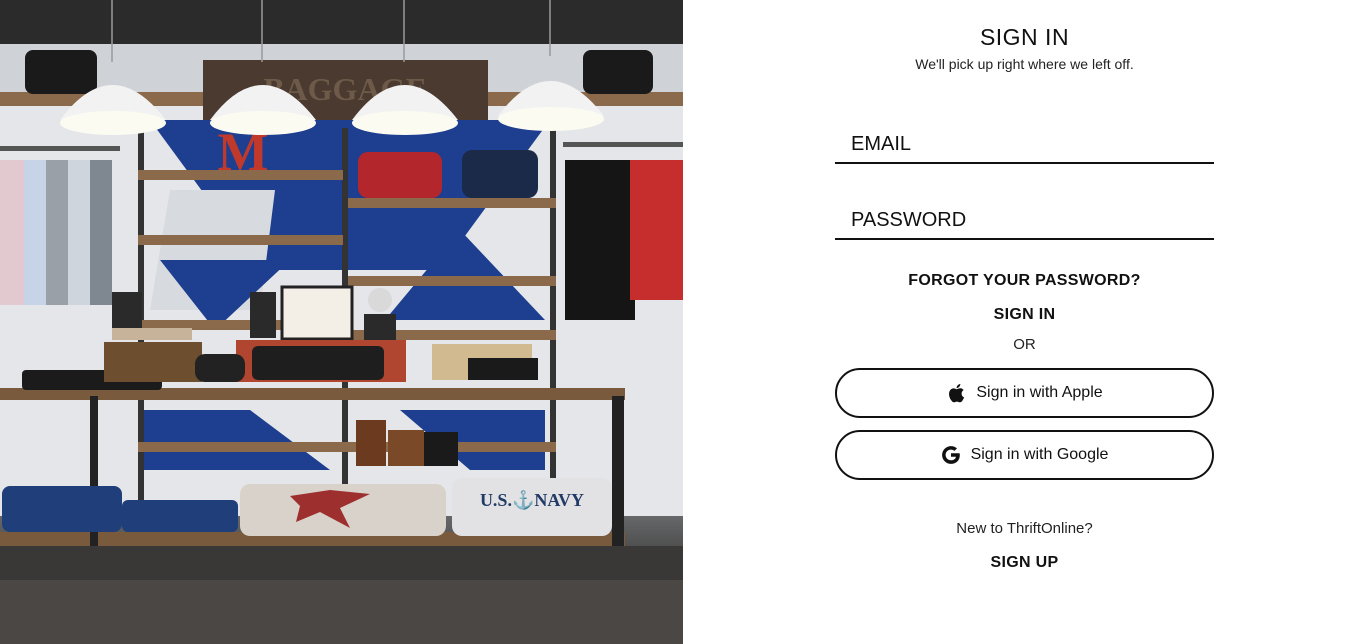 Image resolution: width=1366 pixels, height=644 pixels. What do you see at coordinates (1024, 315) in the screenshot?
I see `sign-in-button: SIGN IN` at bounding box center [1024, 315].